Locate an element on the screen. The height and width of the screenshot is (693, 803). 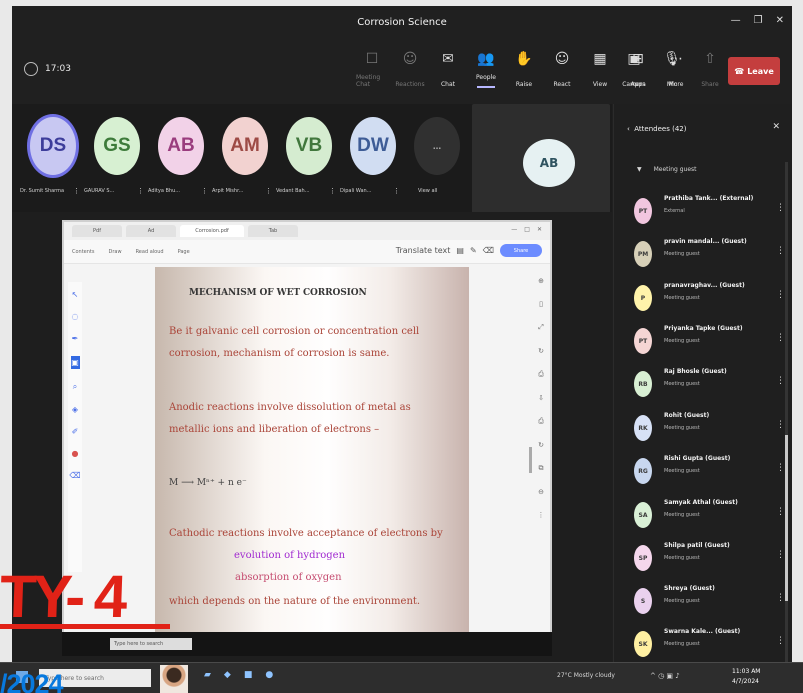
contents-button: Contents is located at coordinates (83, 252).